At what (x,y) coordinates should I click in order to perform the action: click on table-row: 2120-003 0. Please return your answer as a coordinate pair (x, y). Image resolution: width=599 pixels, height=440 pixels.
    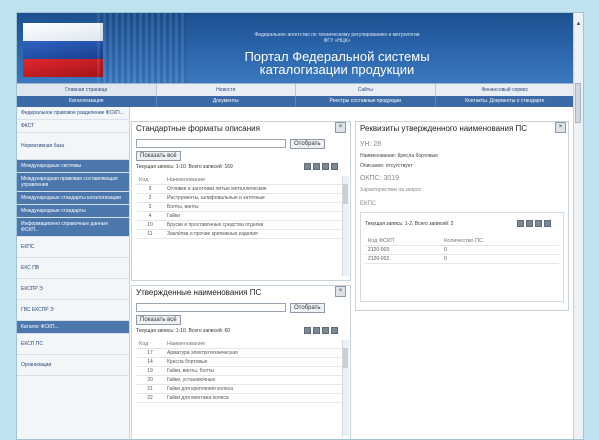
    Looking at the image, I should click on (462, 250).